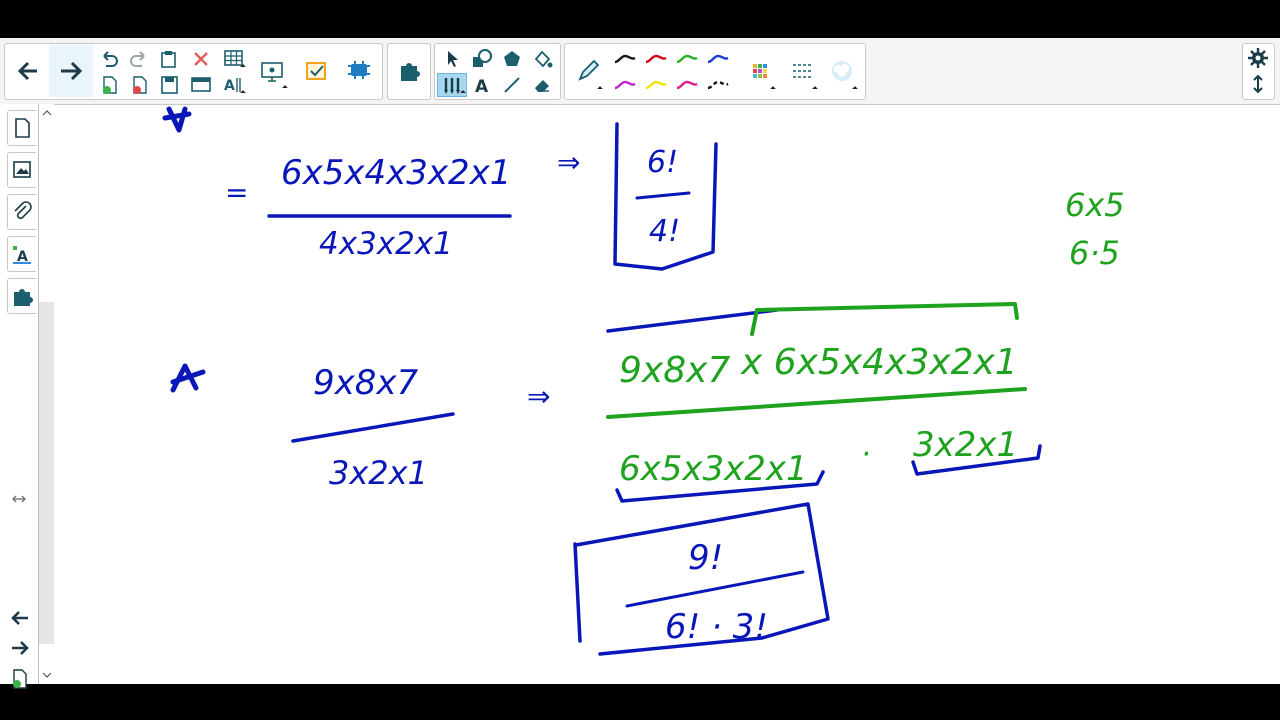 This screenshot has width=1280, height=720. What do you see at coordinates (542, 59) in the screenshot?
I see `fill-icon` at bounding box center [542, 59].